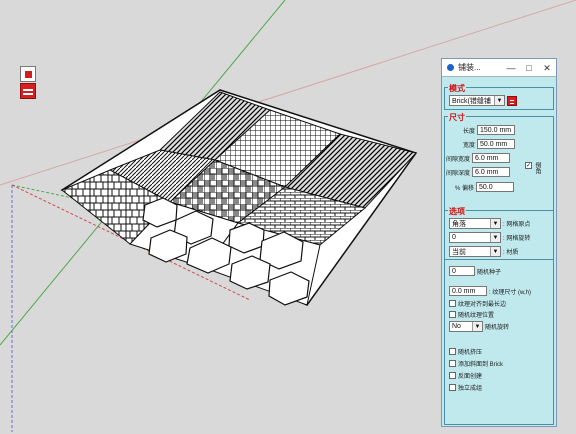  What do you see at coordinates (452, 303) in the screenshot?
I see `texture-align-checkbox` at bounding box center [452, 303].